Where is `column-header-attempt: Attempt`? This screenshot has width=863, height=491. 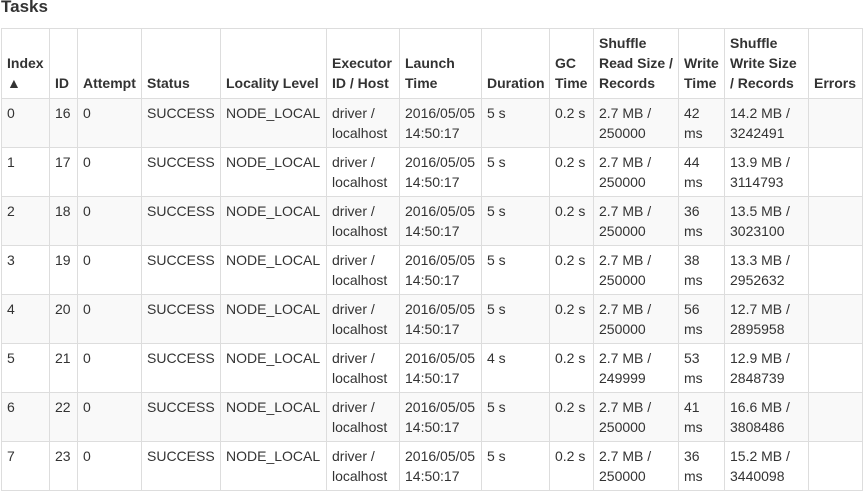 column-header-attempt: Attempt is located at coordinates (109, 63).